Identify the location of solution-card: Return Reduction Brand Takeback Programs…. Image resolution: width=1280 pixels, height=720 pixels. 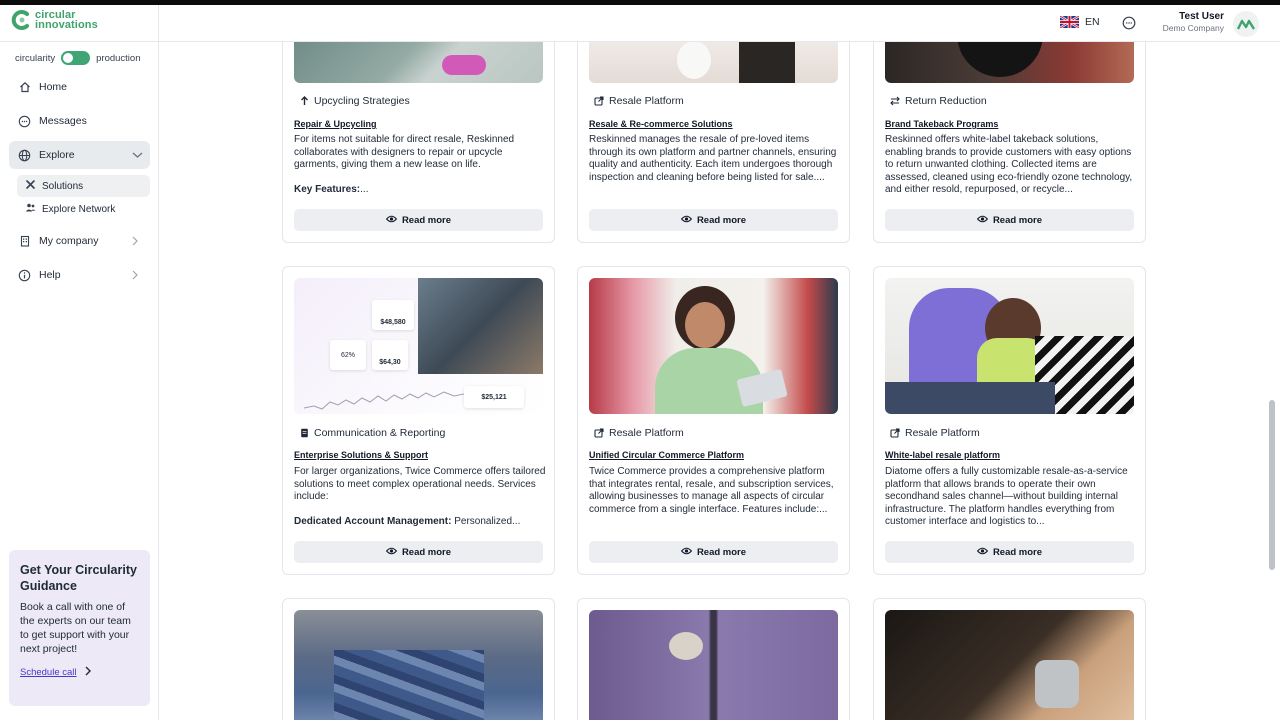
(1009, 142).